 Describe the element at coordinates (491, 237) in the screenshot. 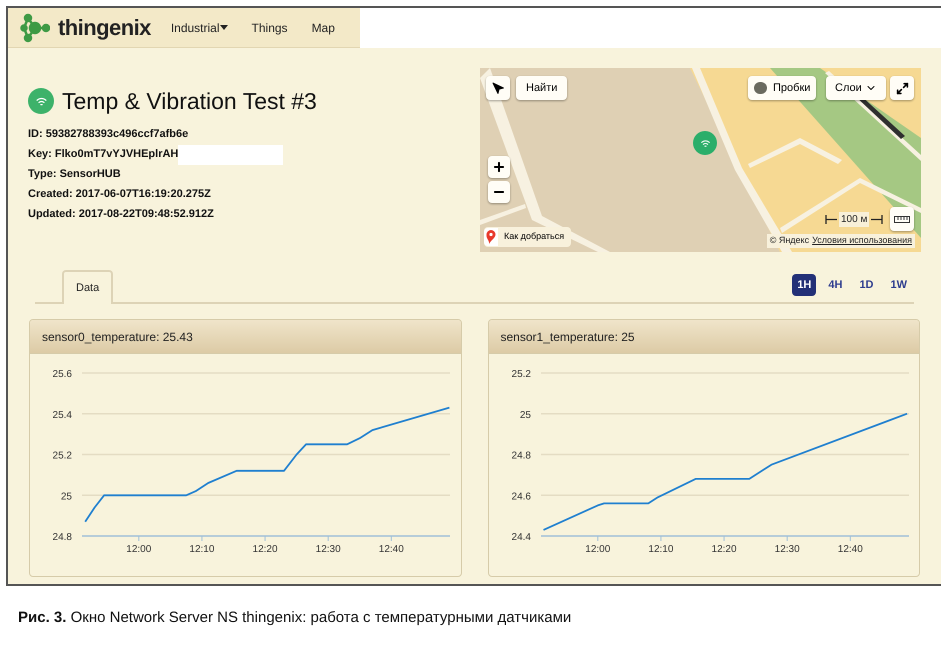

I see `pin-icon` at that location.